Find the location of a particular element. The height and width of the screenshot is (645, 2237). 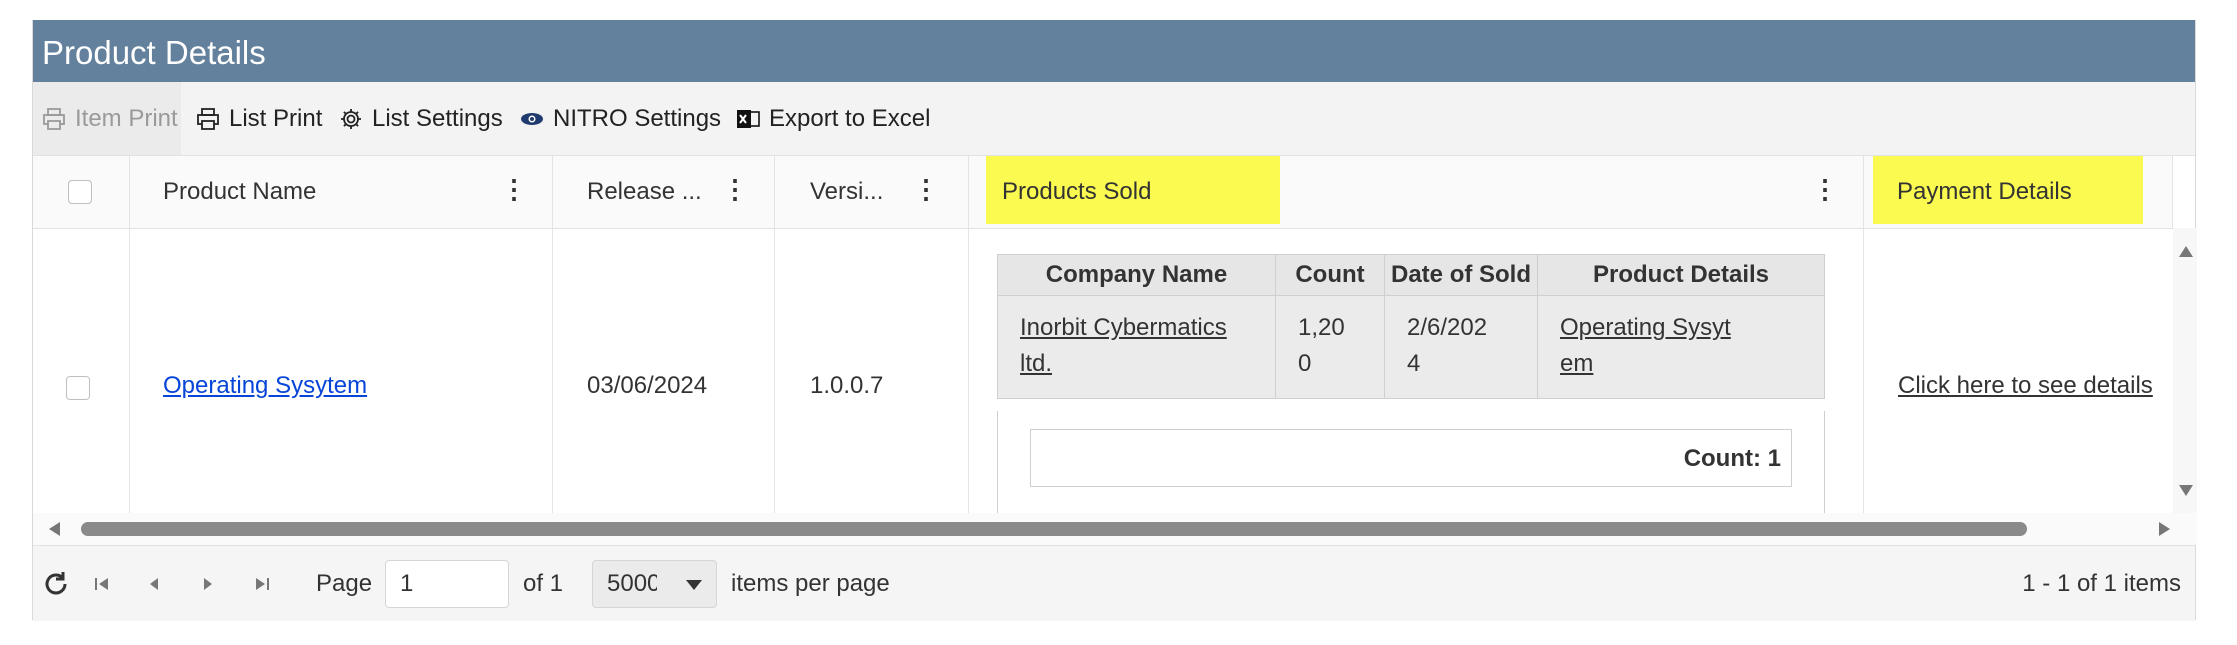

refresh-icon is located at coordinates (56, 582).